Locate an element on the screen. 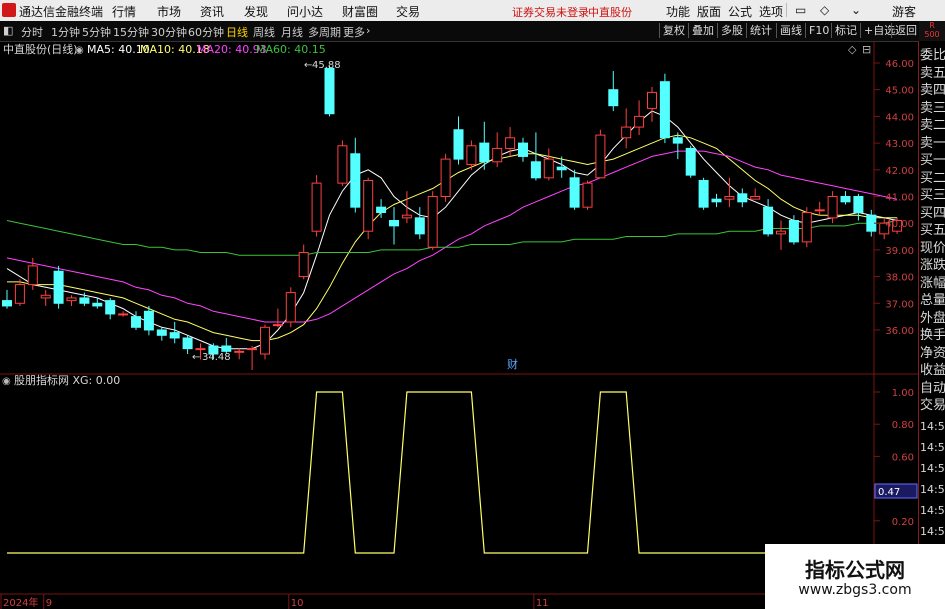  menu-item-formula: 公式 is located at coordinates (740, 11).